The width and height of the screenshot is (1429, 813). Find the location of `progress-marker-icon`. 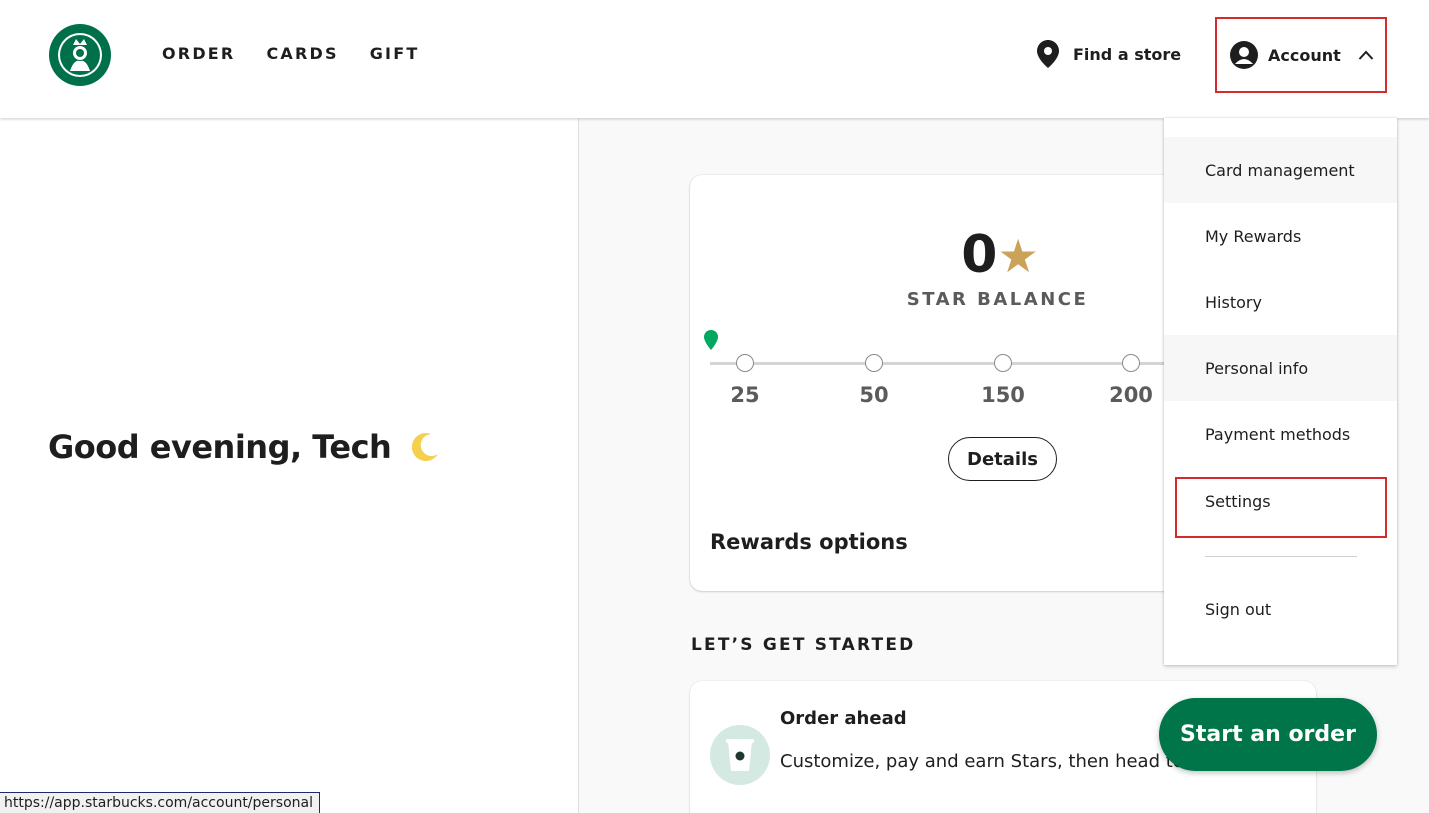

progress-marker-icon is located at coordinates (711, 340).